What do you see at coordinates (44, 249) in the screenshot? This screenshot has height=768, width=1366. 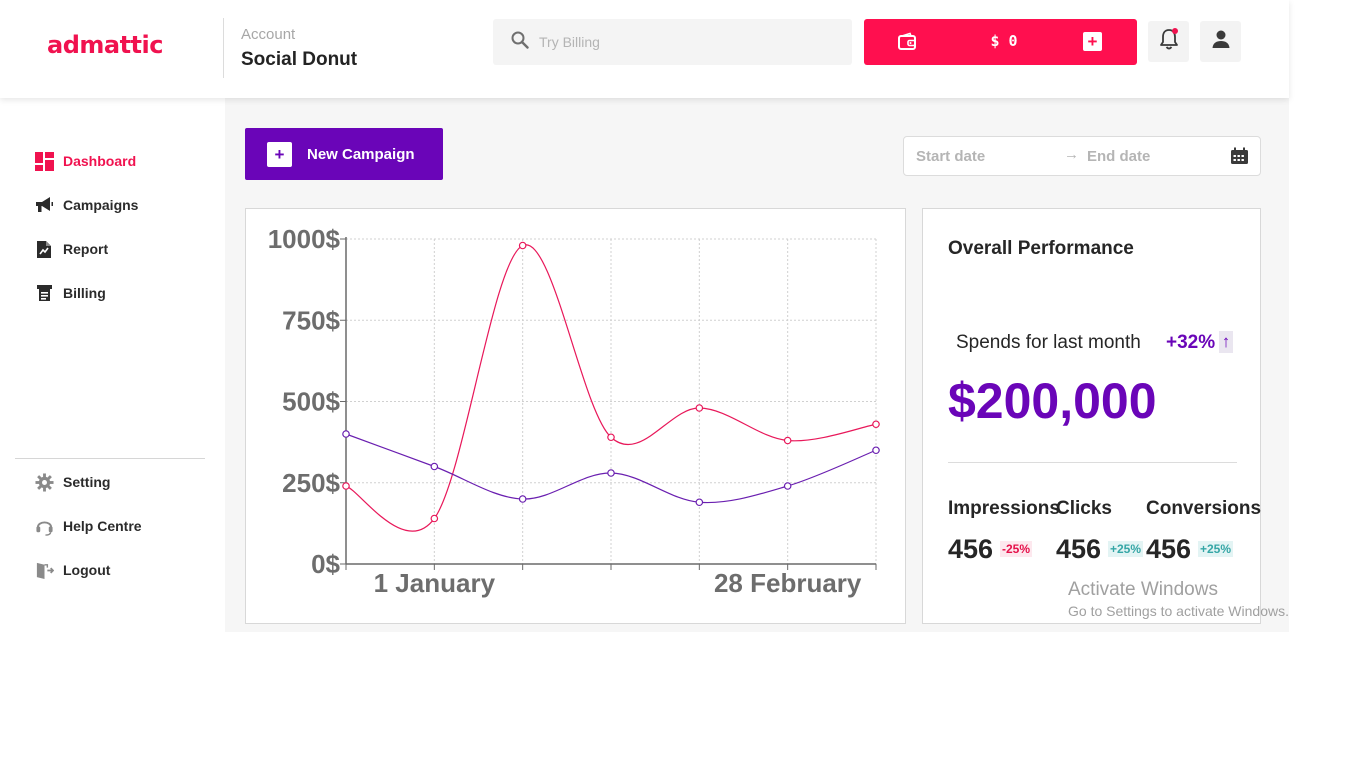 I see `report-icon` at bounding box center [44, 249].